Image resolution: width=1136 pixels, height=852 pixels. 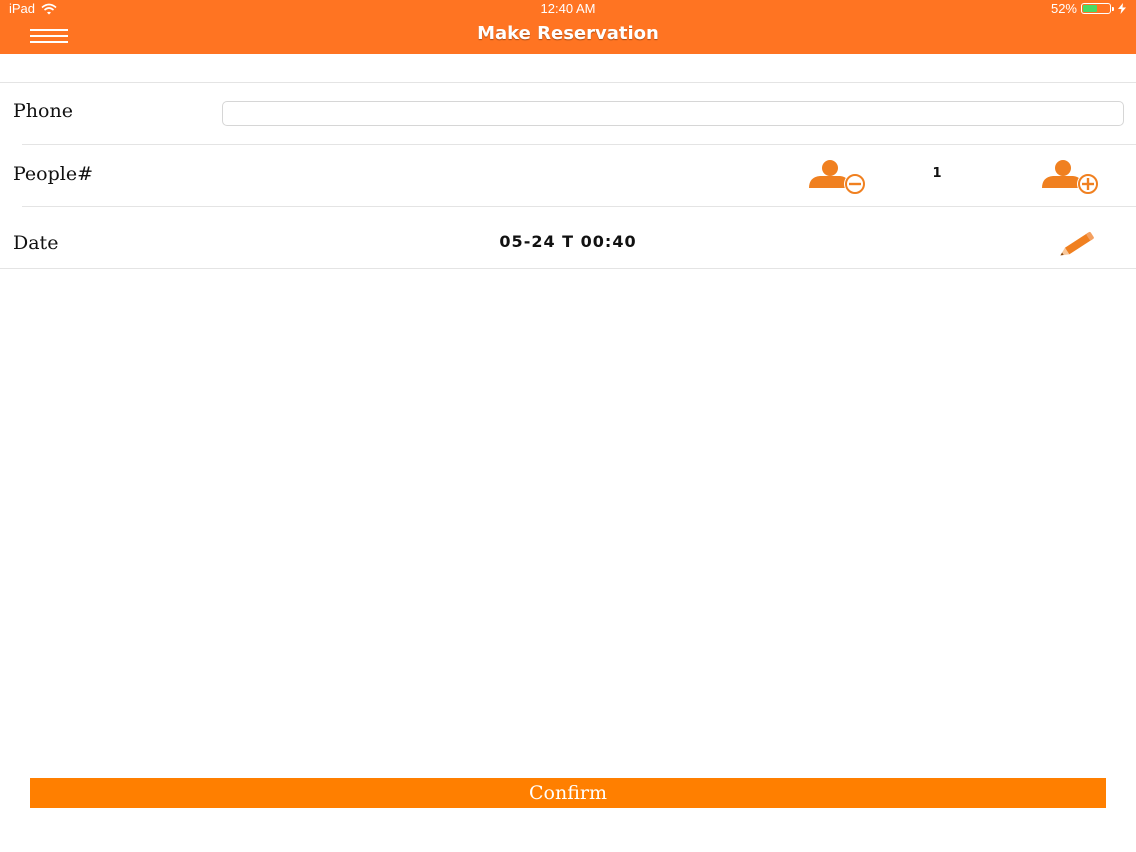 What do you see at coordinates (43, 111) in the screenshot?
I see `phone-label: Phone` at bounding box center [43, 111].